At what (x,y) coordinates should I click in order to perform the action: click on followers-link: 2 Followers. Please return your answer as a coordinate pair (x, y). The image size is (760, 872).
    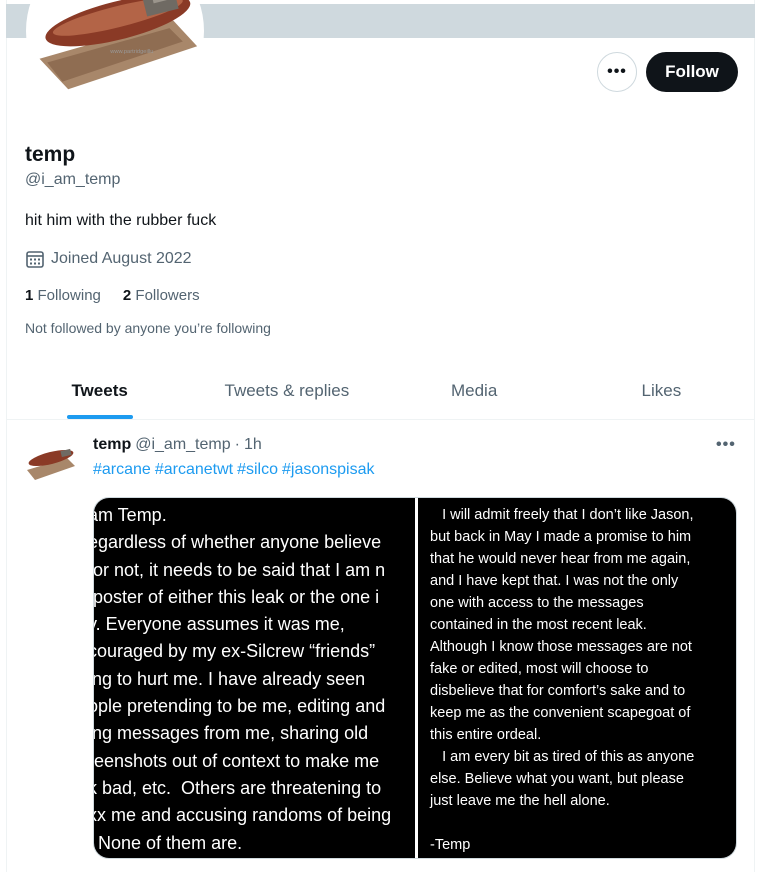
    Looking at the image, I should click on (161, 295).